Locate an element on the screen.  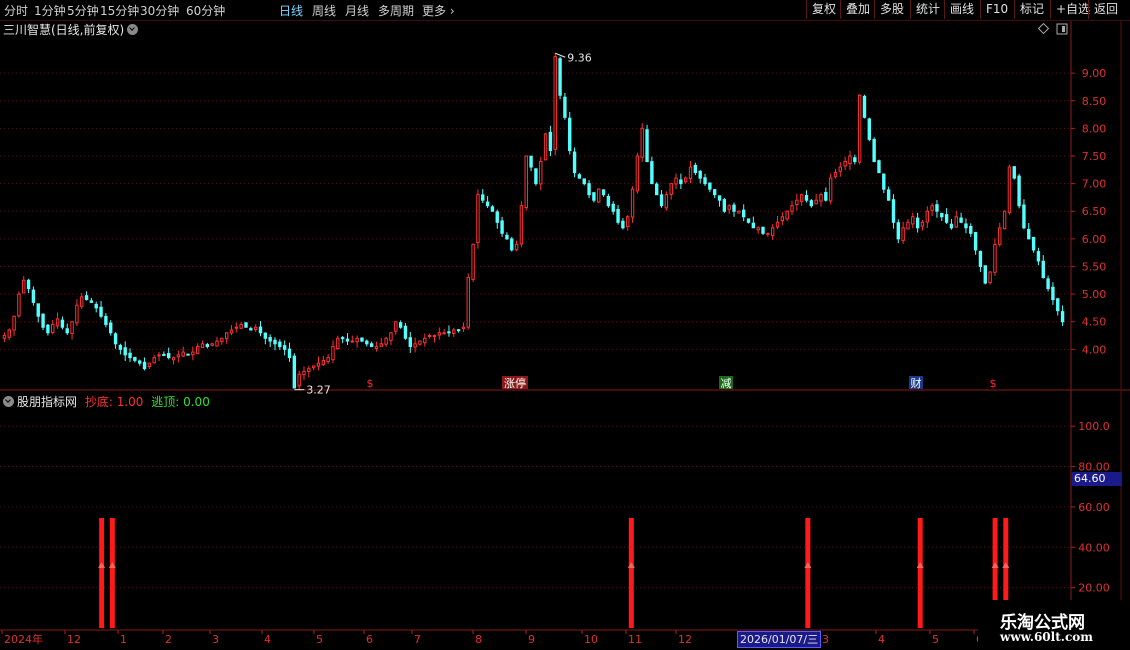
toolbar-button-8: 返回 is located at coordinates (1105, 9).